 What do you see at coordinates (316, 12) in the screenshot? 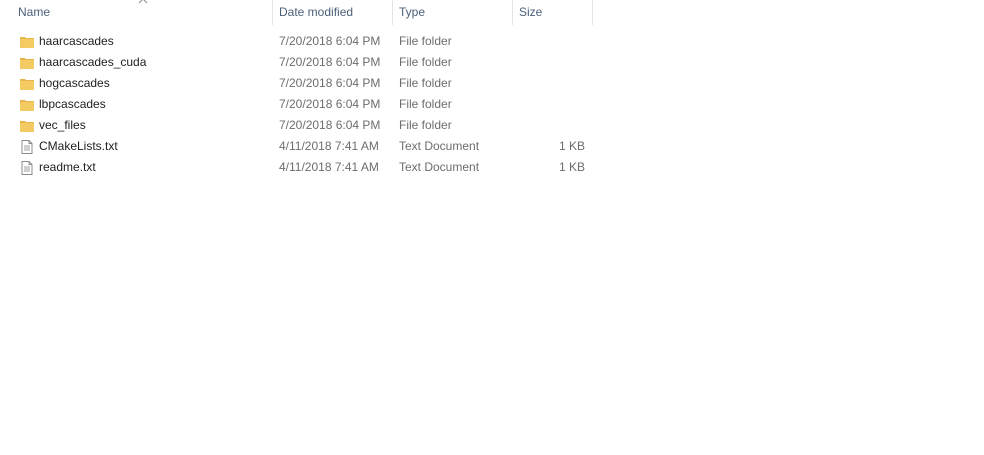
I see `column-header-date-modified-label: Date modified` at bounding box center [316, 12].